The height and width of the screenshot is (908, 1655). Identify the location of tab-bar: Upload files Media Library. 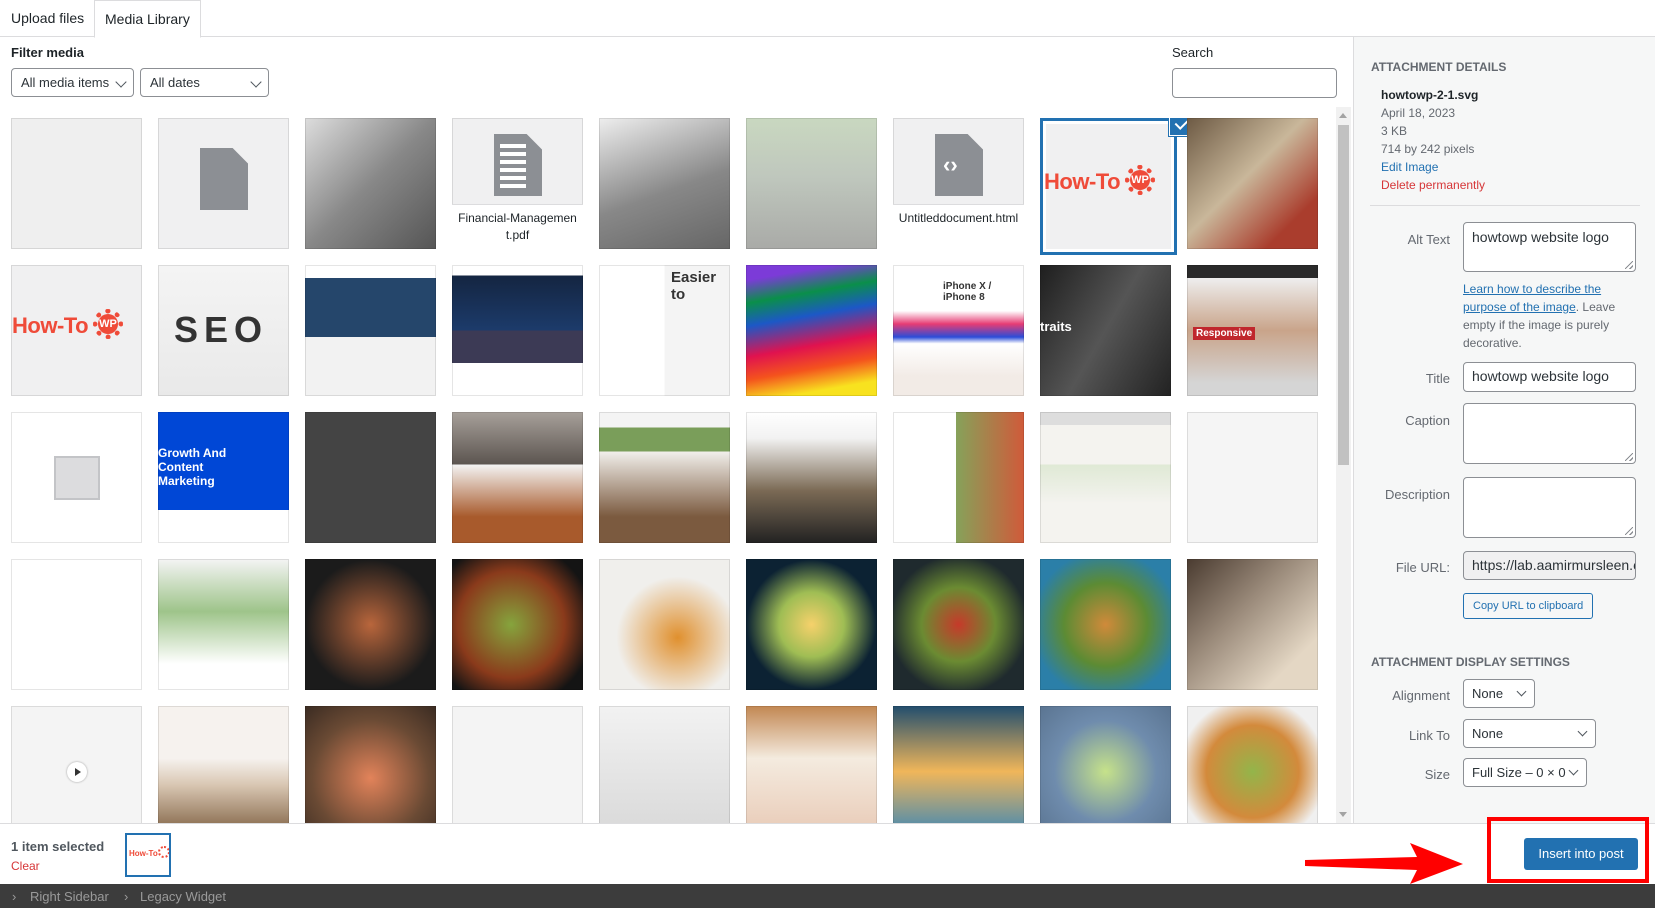
(827, 19).